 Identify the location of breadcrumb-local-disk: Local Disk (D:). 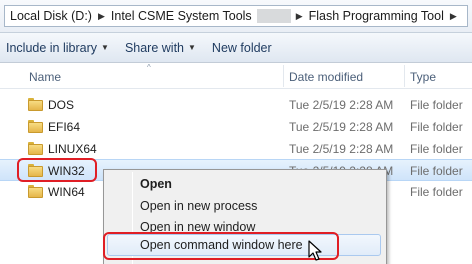
(51, 16).